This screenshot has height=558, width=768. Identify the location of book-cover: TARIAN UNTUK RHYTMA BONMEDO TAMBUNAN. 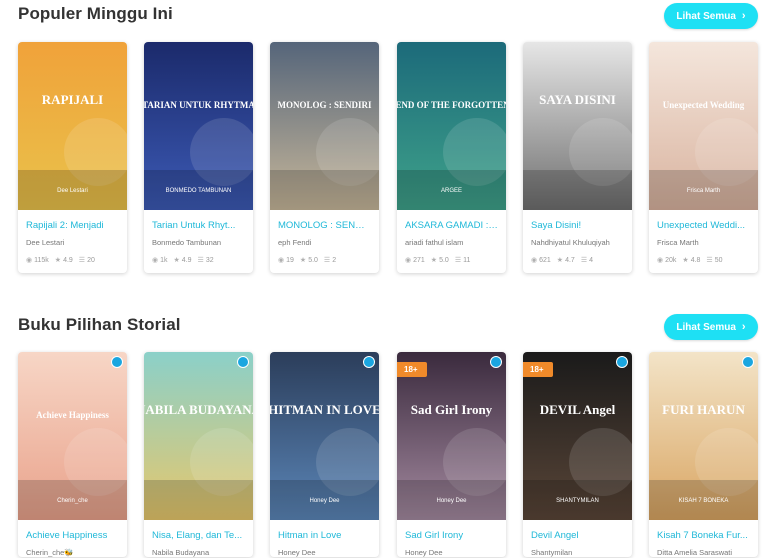
(198, 126).